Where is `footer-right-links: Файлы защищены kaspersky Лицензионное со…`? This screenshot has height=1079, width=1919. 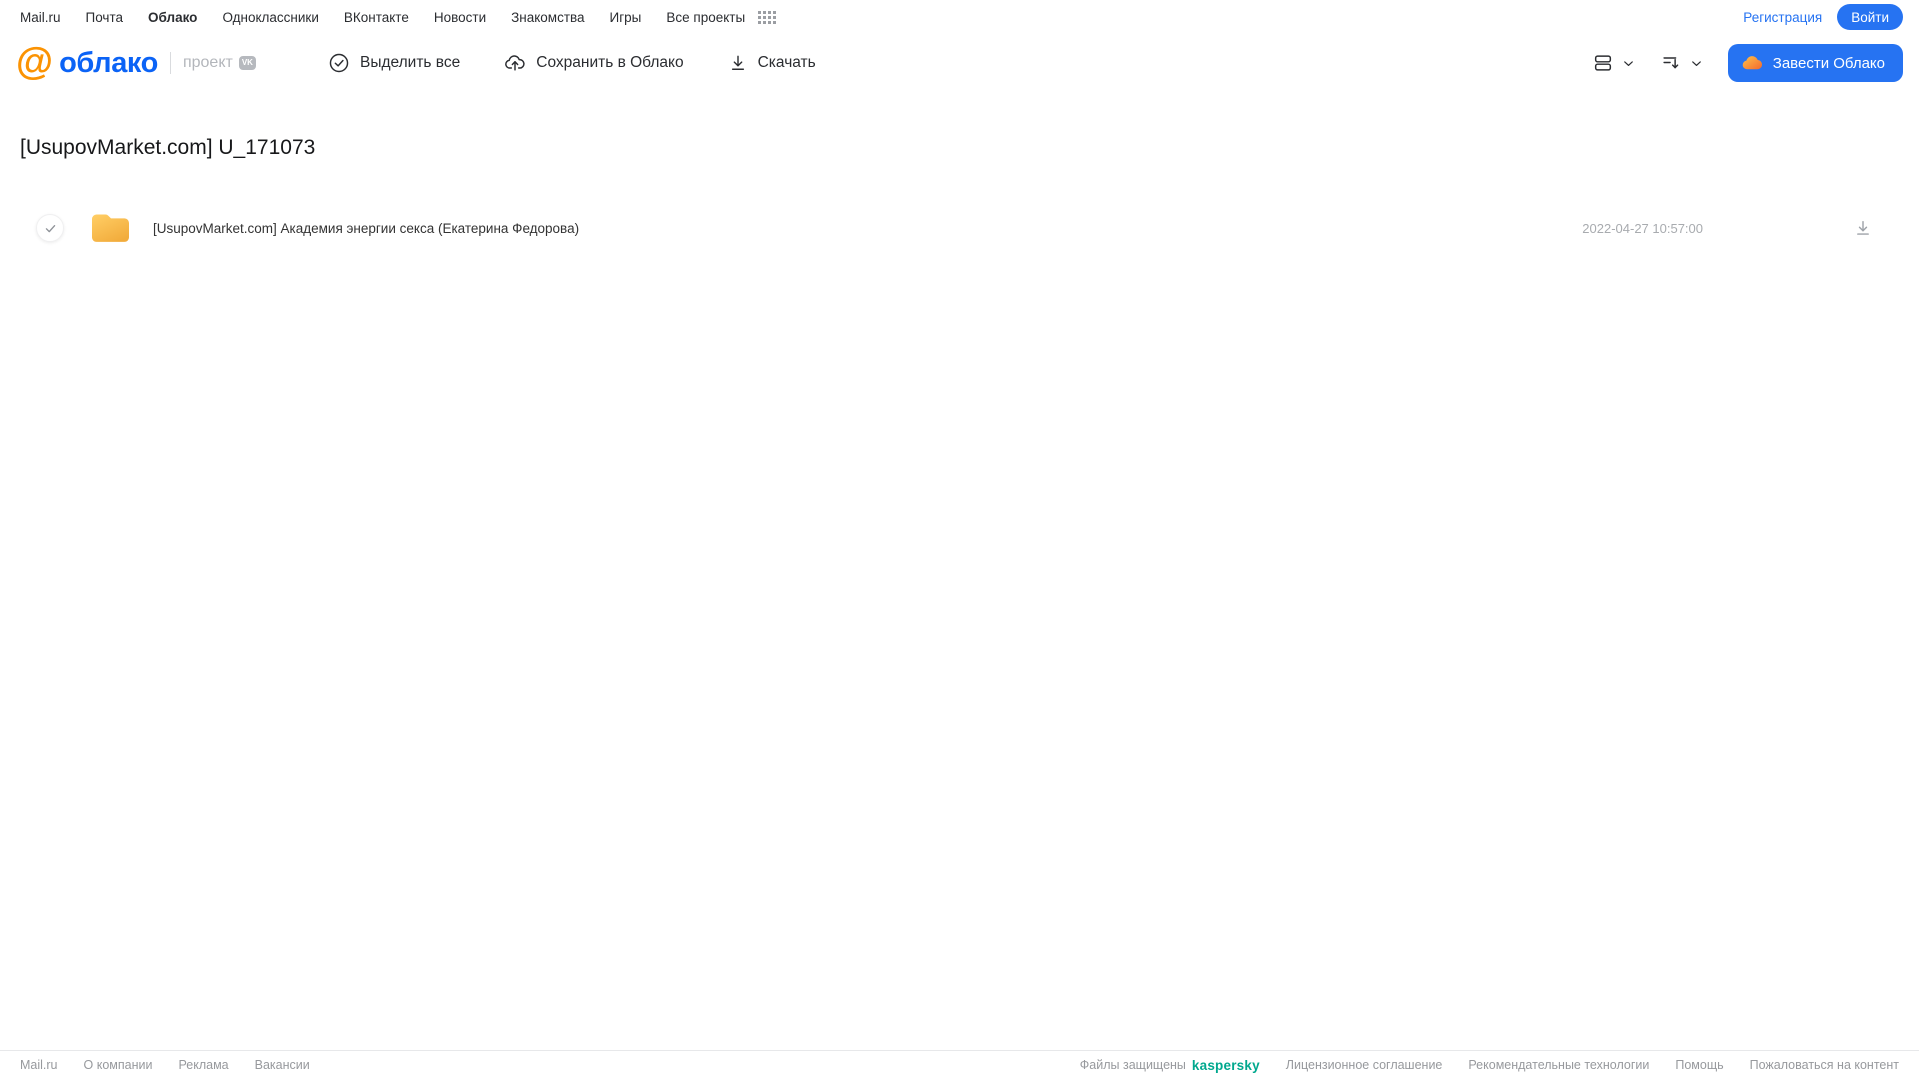 footer-right-links: Файлы защищены kaspersky Лицензионное со… is located at coordinates (1489, 1065).